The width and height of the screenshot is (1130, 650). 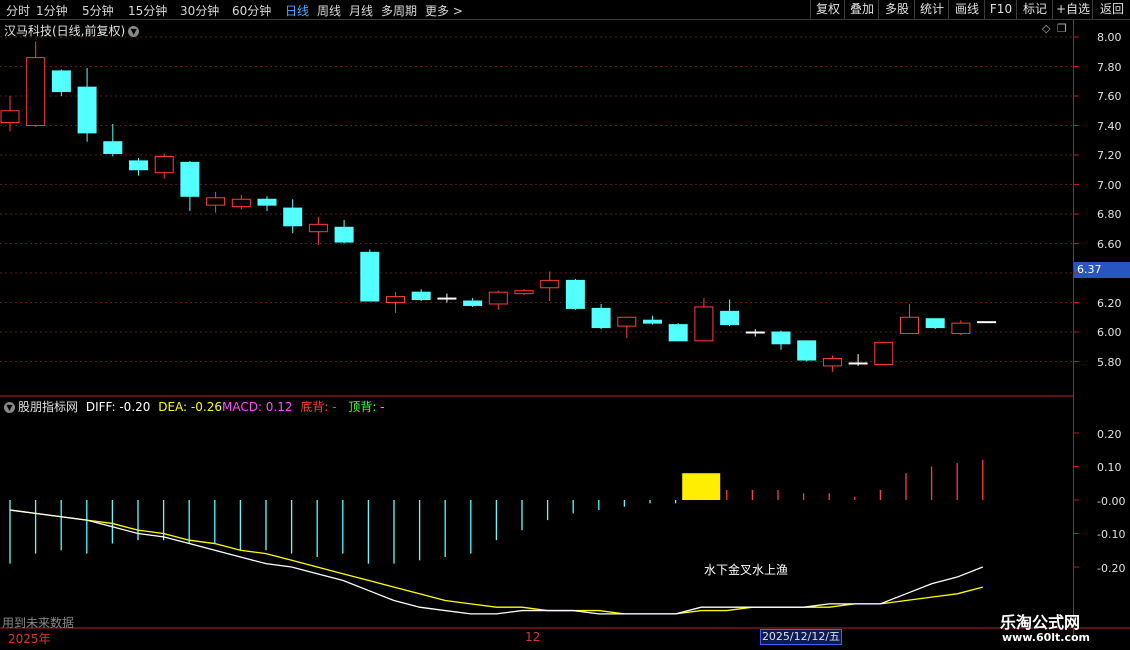 What do you see at coordinates (1040, 622) in the screenshot?
I see `watermark-title: 乐淘公式网` at bounding box center [1040, 622].